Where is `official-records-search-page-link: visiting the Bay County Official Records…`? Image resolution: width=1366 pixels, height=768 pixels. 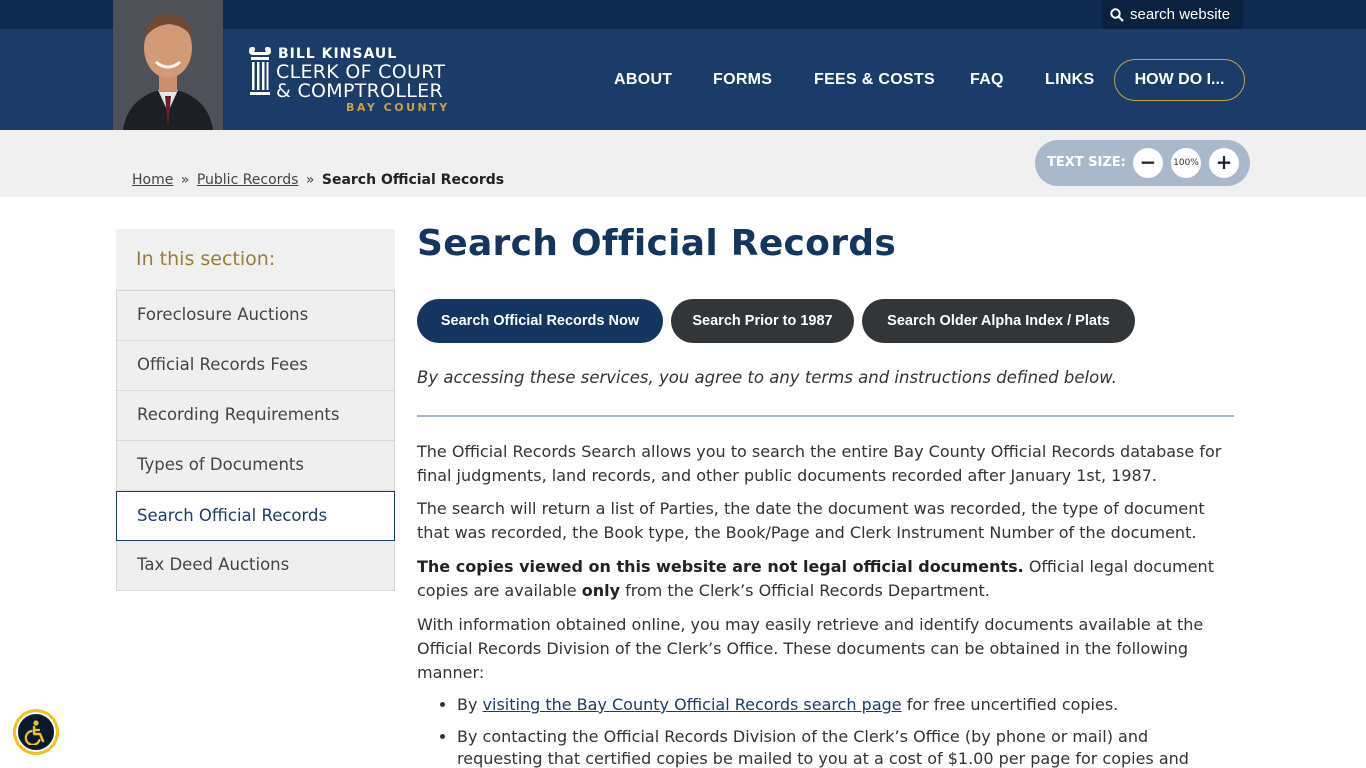 official-records-search-page-link: visiting the Bay County Official Records… is located at coordinates (692, 704).